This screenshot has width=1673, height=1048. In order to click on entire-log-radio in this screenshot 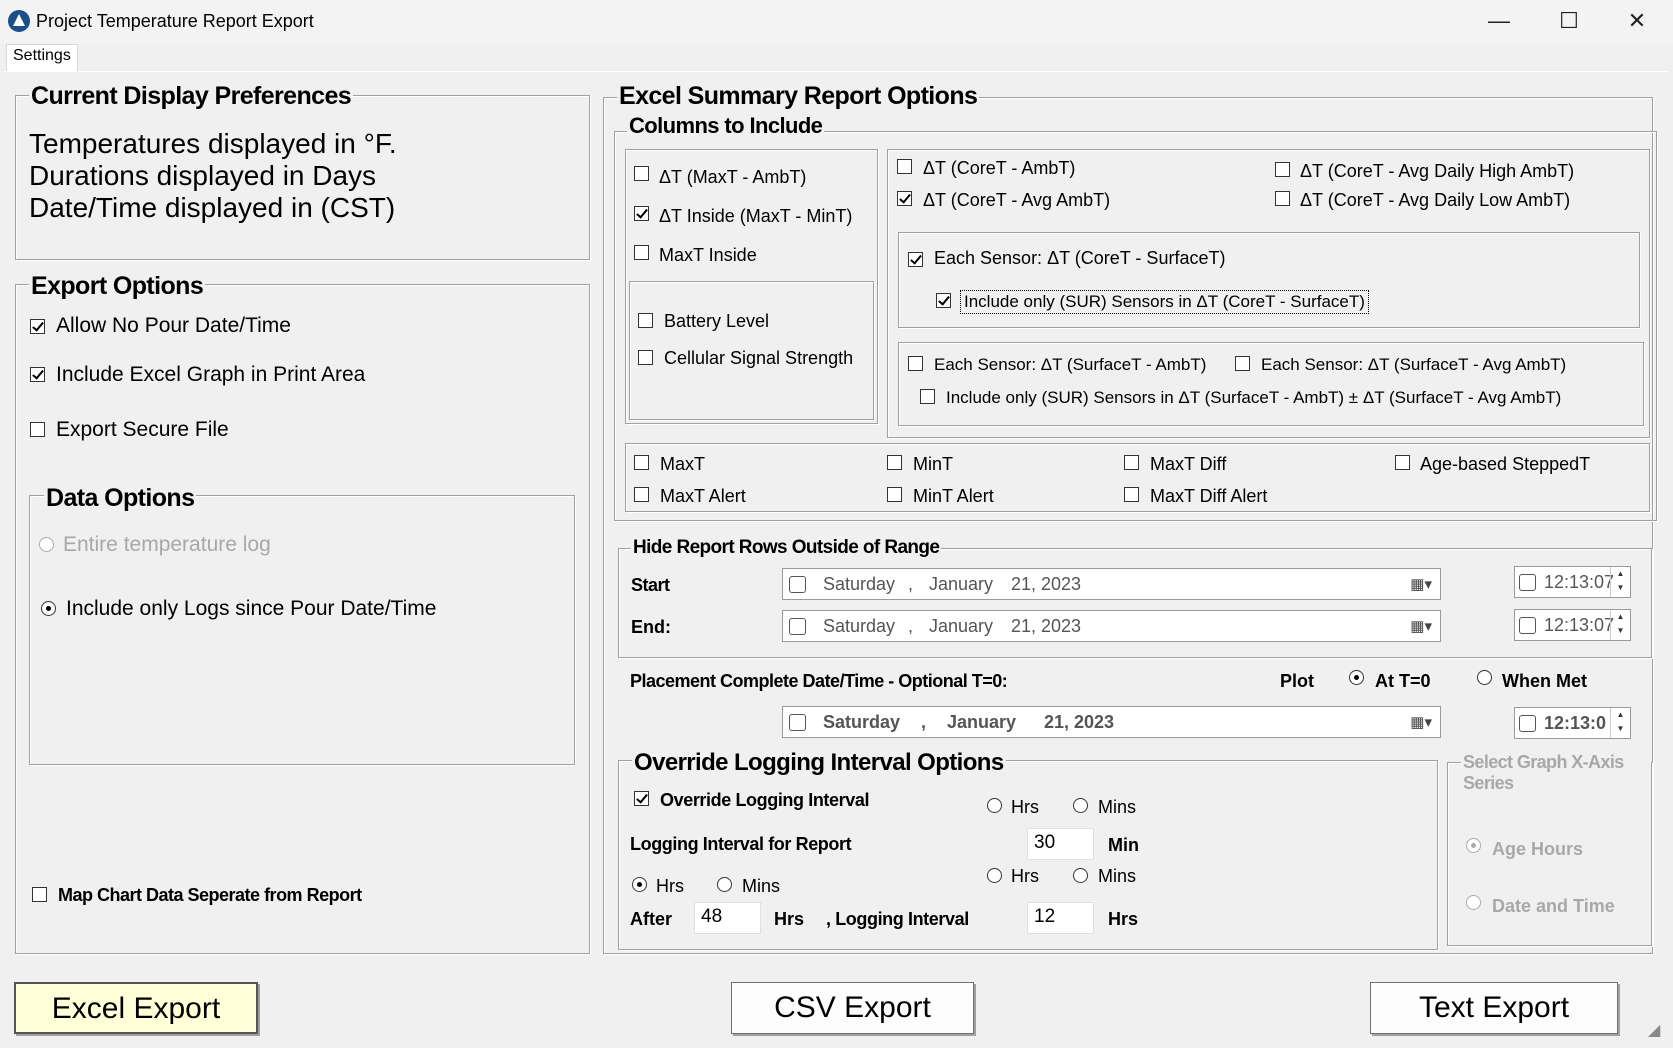, I will do `click(46, 544)`.